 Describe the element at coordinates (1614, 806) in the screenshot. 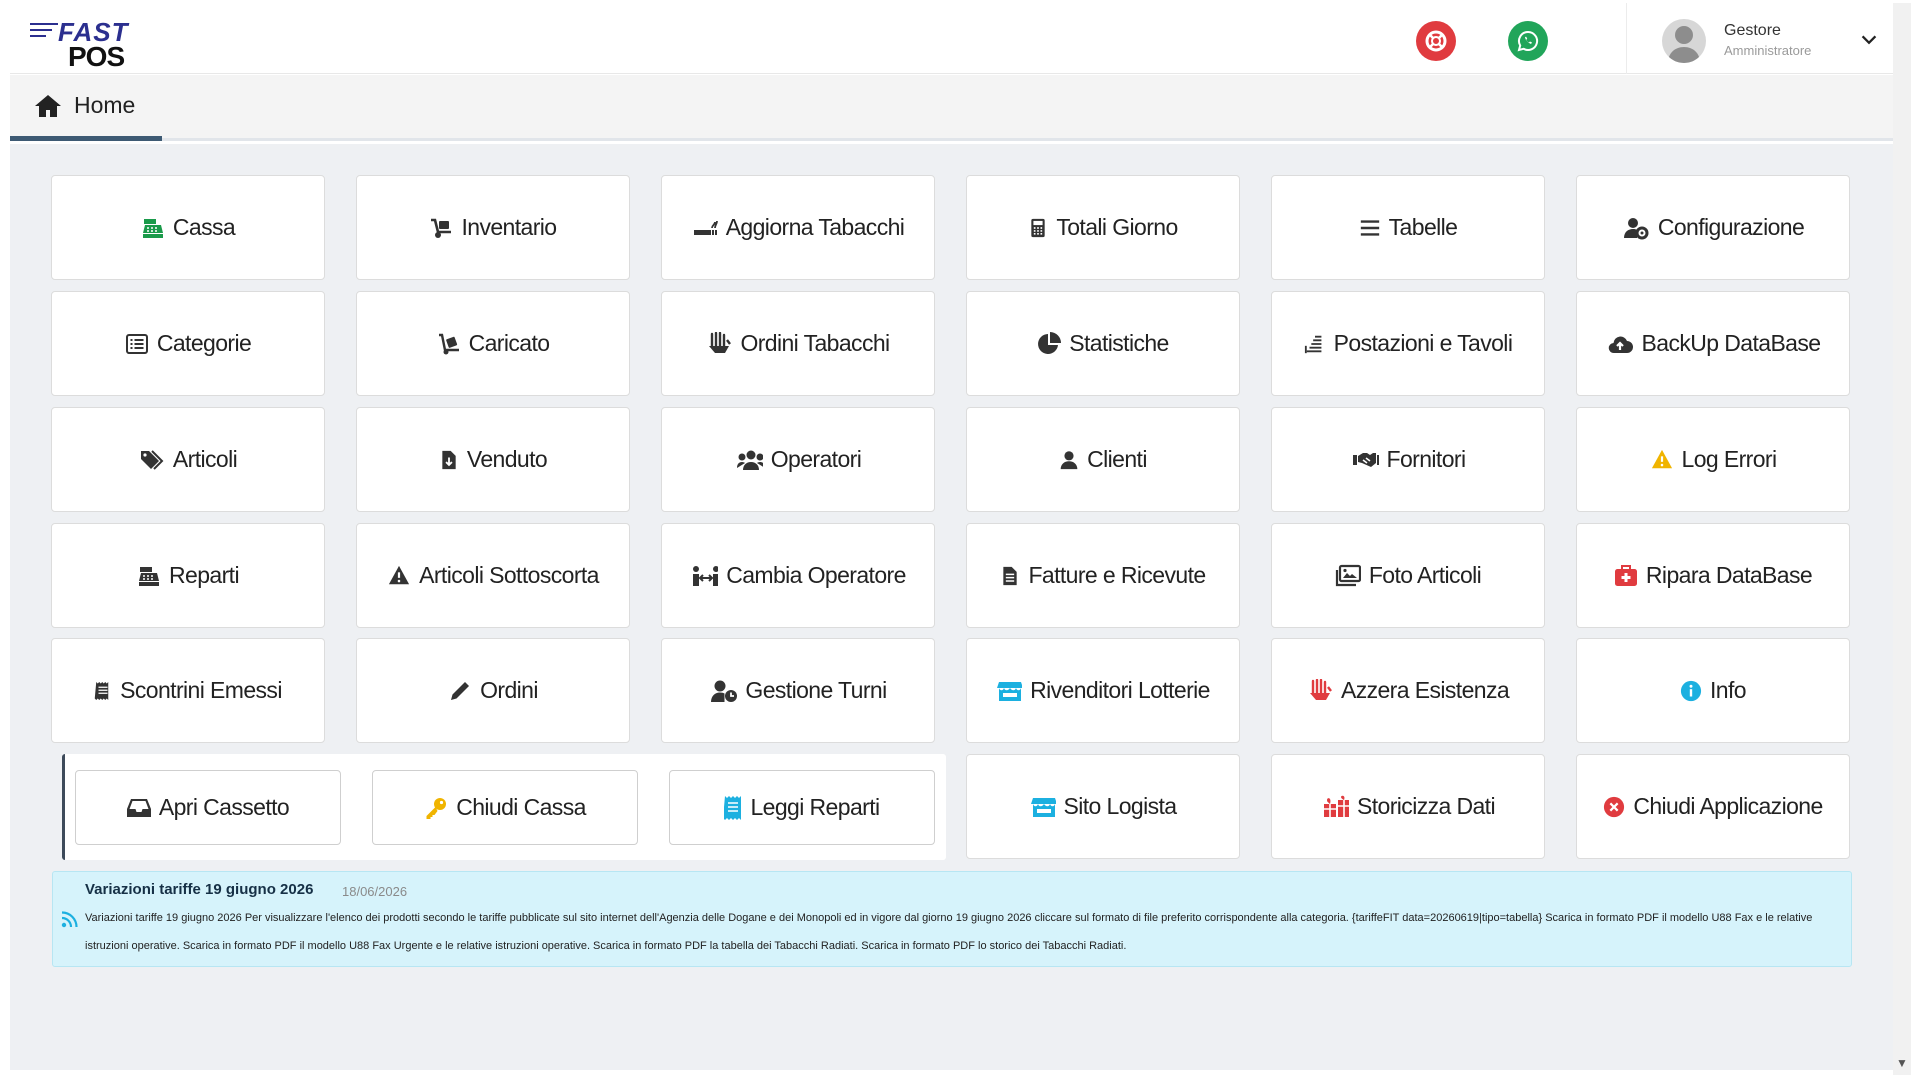

I see `times-circle-icon` at that location.